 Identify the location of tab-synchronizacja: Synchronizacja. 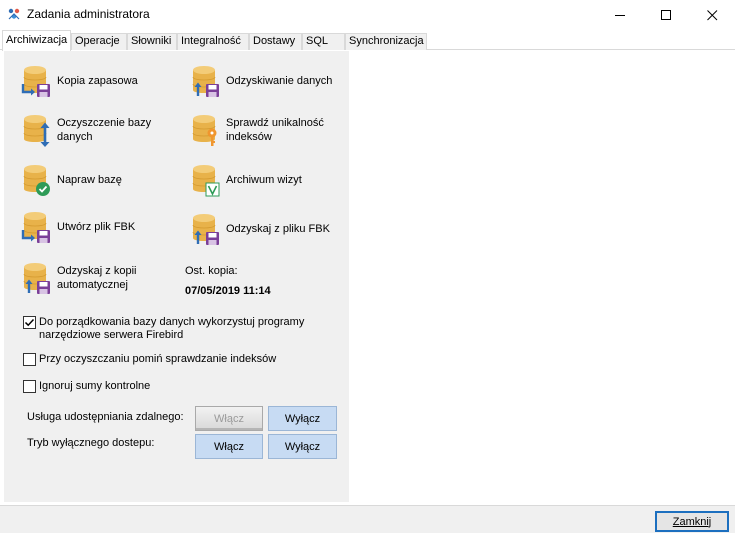
(386, 41).